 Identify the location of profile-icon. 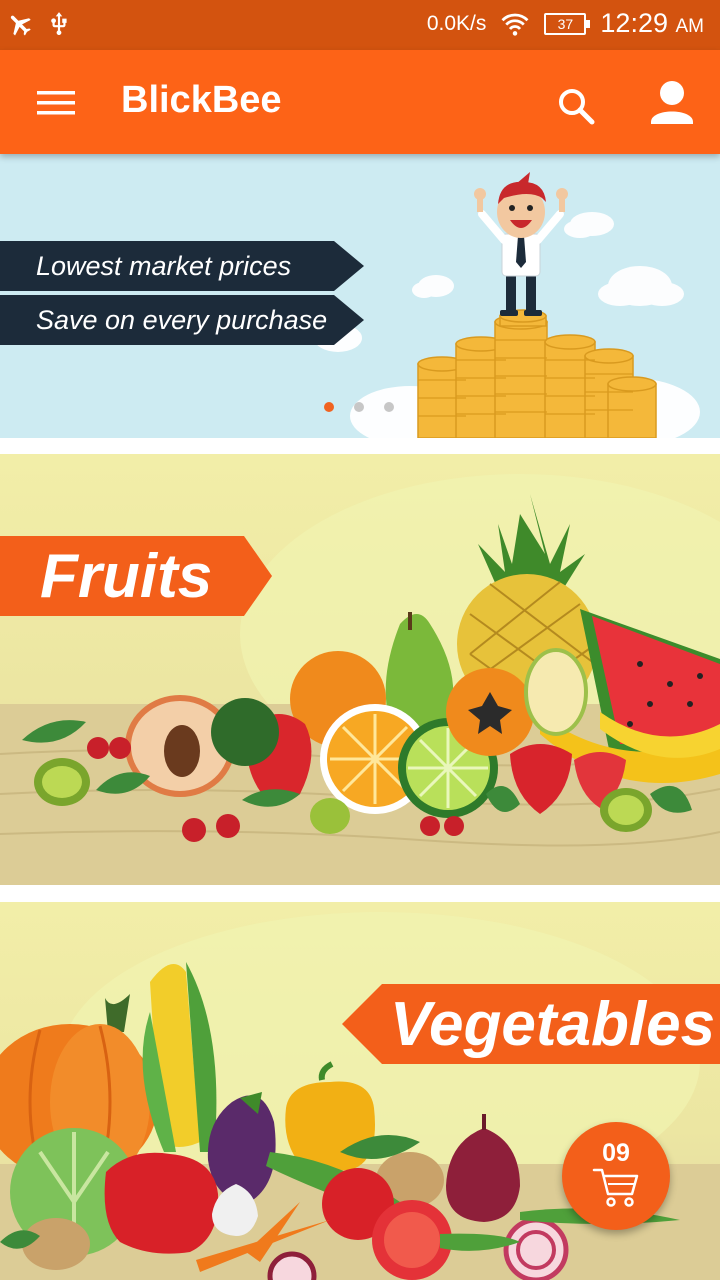
(672, 102).